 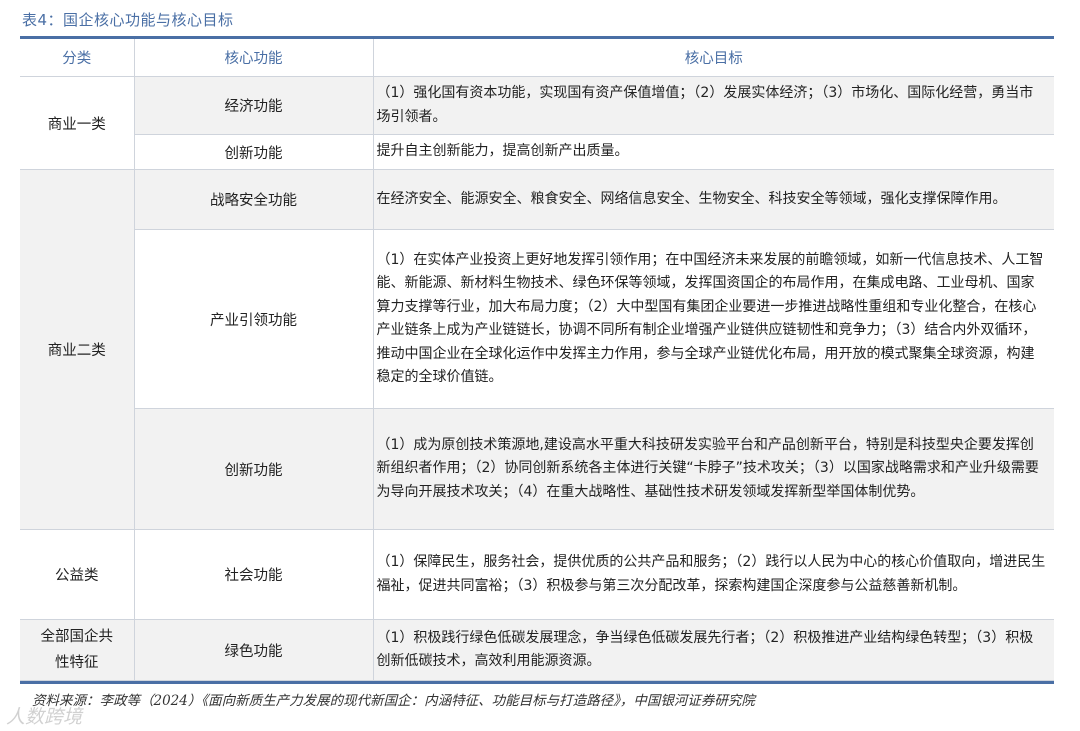 I want to click on header-row: 分类 核心功能 核心目标, so click(x=537, y=58).